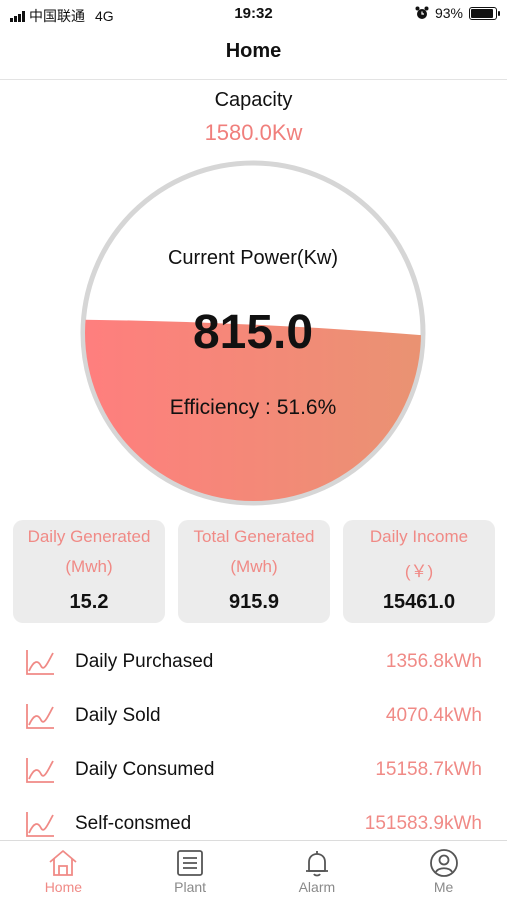 This screenshot has width=507, height=900. I want to click on card-value: 15461.0, so click(419, 602).